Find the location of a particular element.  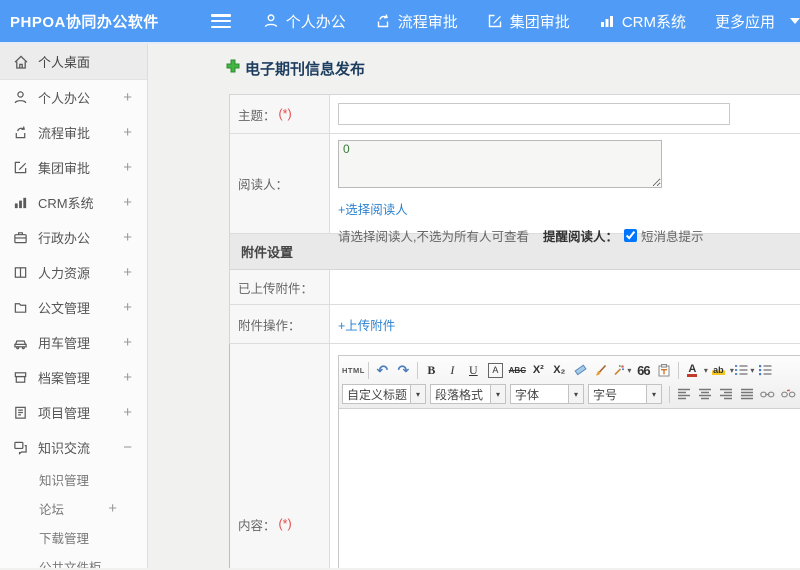

underline-button: U is located at coordinates (473, 370).